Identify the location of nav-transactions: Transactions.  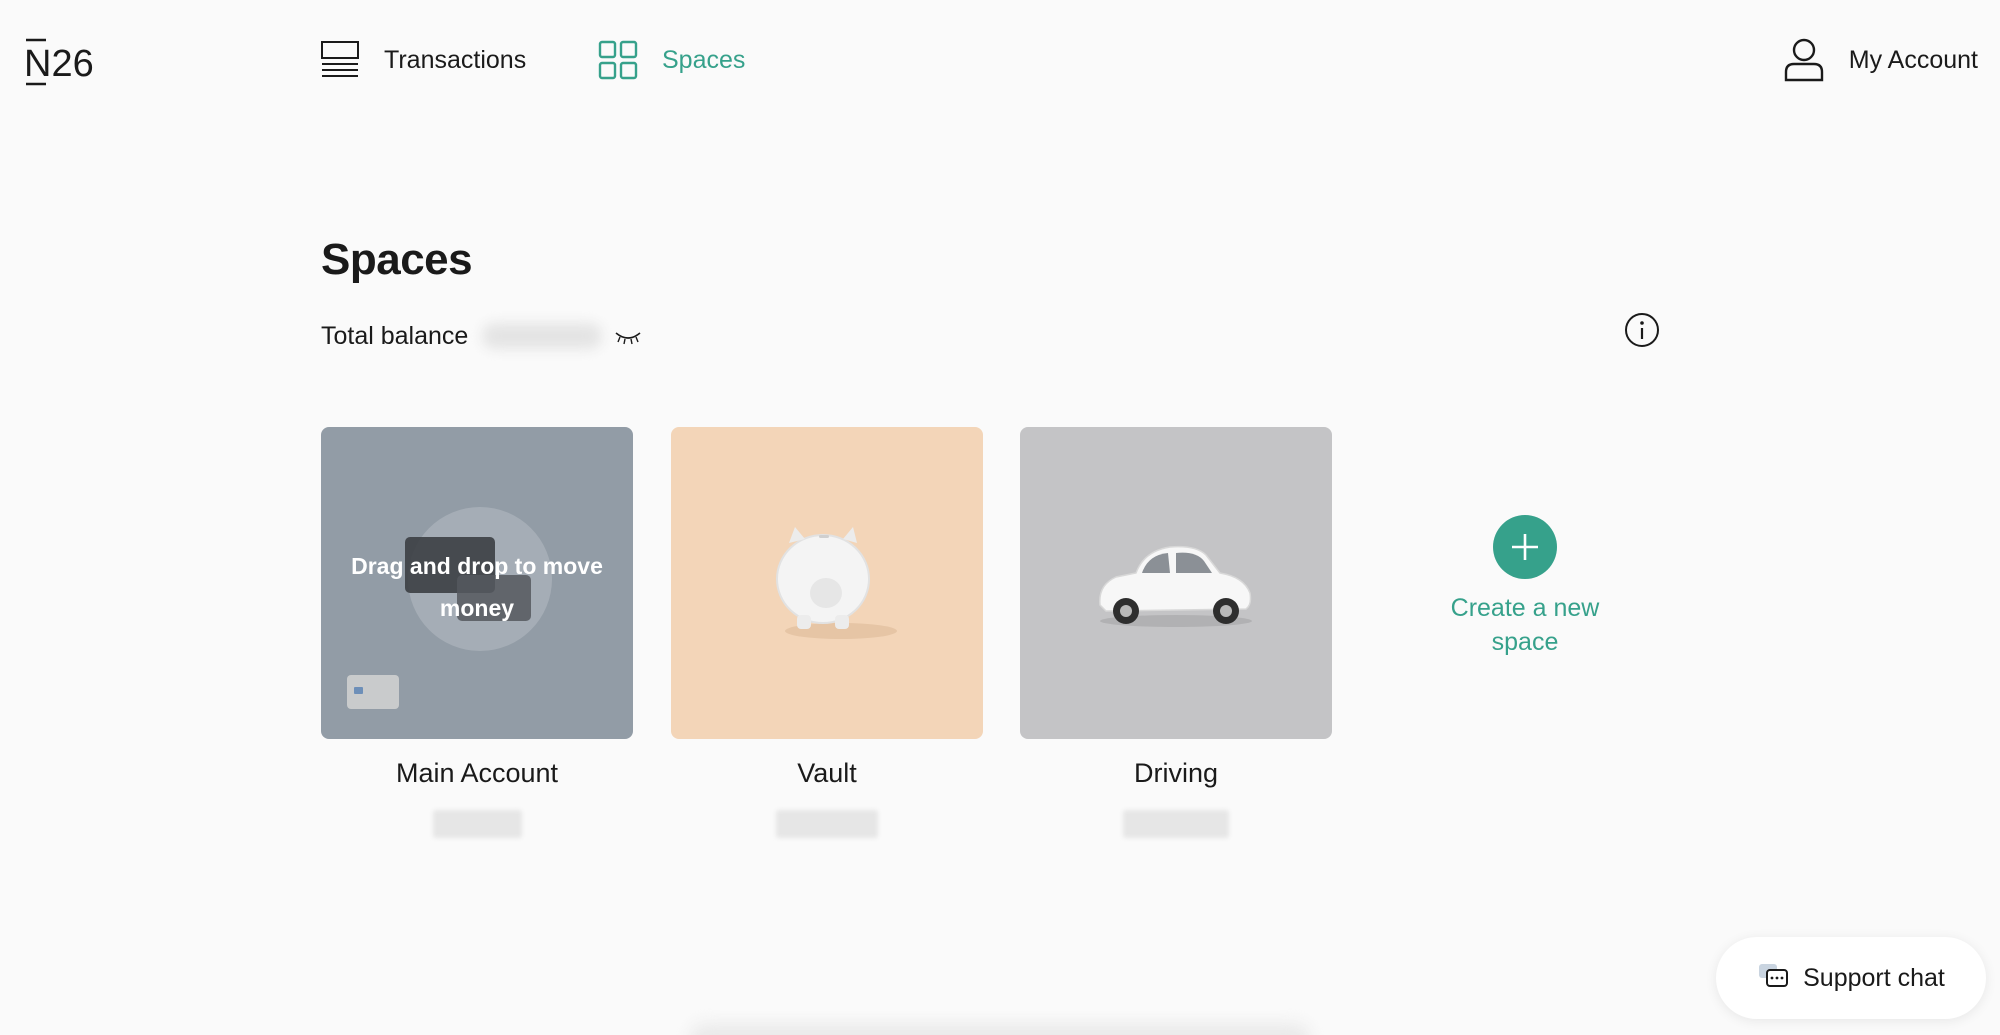
(423, 60).